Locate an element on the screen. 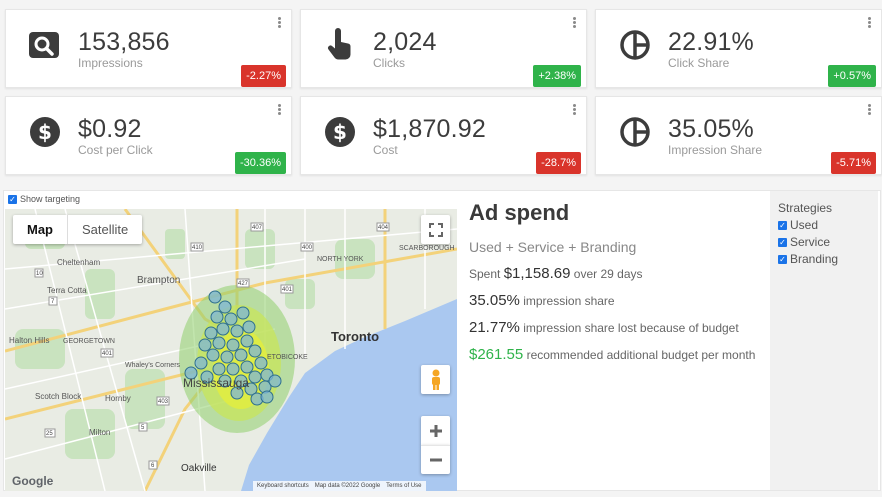 The height and width of the screenshot is (497, 882). spent-value: $1,158.69 is located at coordinates (537, 273).